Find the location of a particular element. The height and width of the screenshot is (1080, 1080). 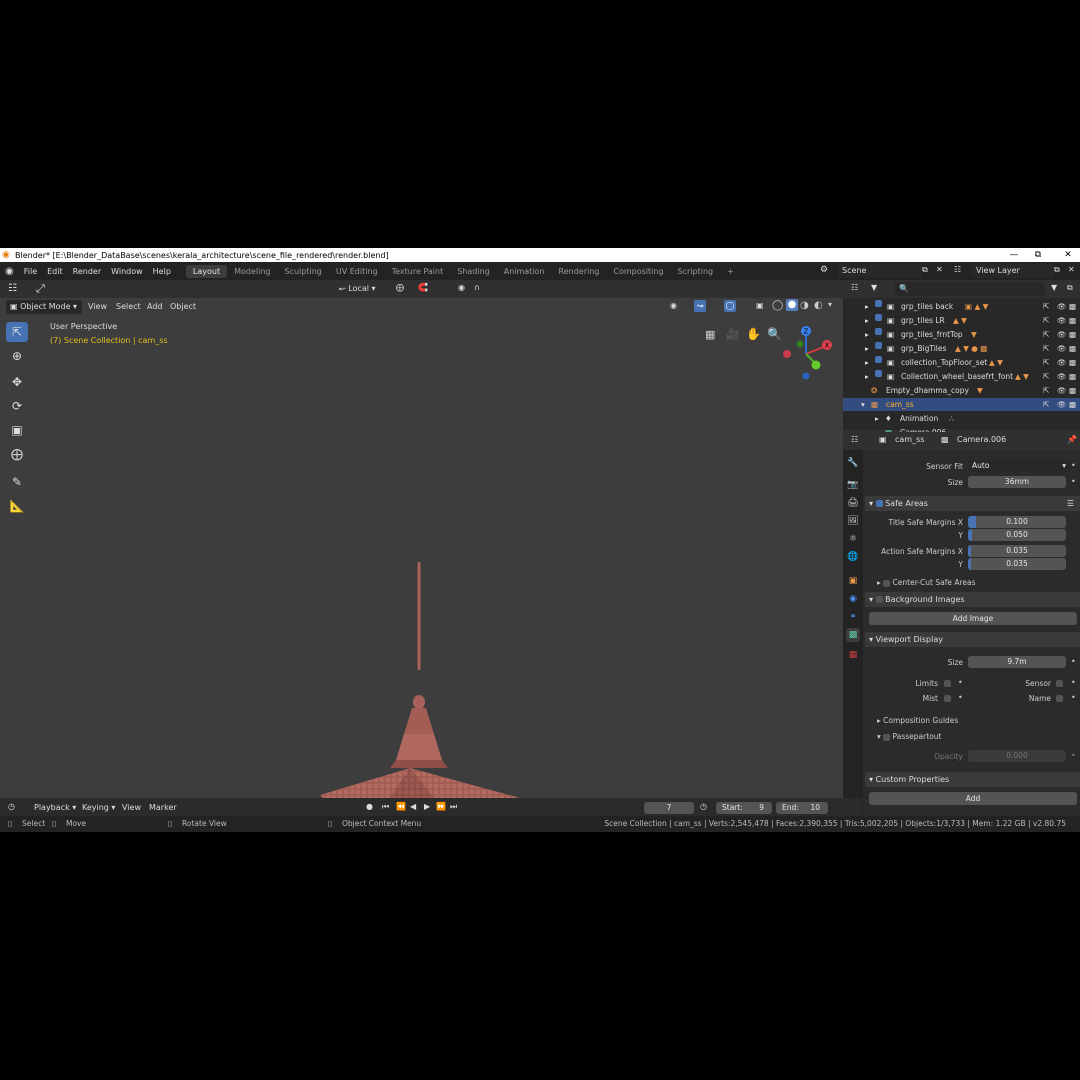

outliner-row: ▸ ▣ collection_TopFloor_set ▲ ▼ ⇱ 👁 ▩ is located at coordinates (961, 362).